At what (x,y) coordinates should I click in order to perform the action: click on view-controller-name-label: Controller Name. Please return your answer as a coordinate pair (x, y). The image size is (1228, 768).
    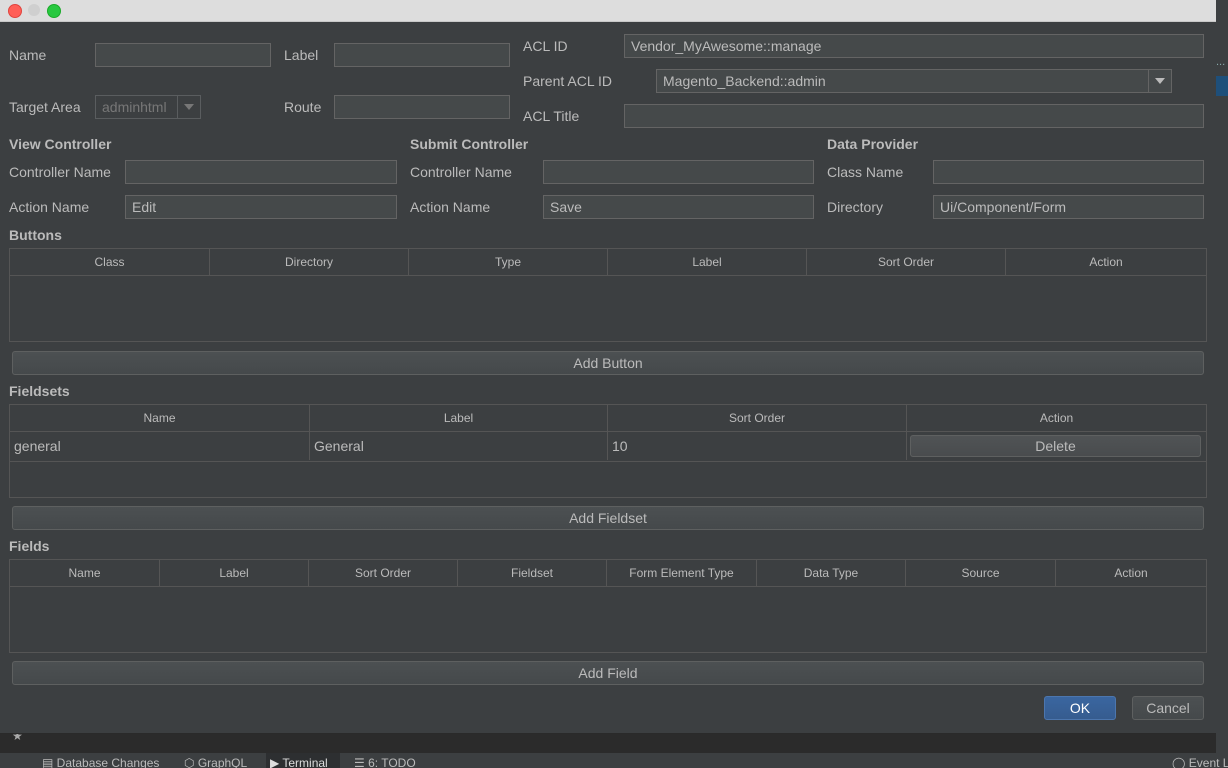
    Looking at the image, I should click on (60, 172).